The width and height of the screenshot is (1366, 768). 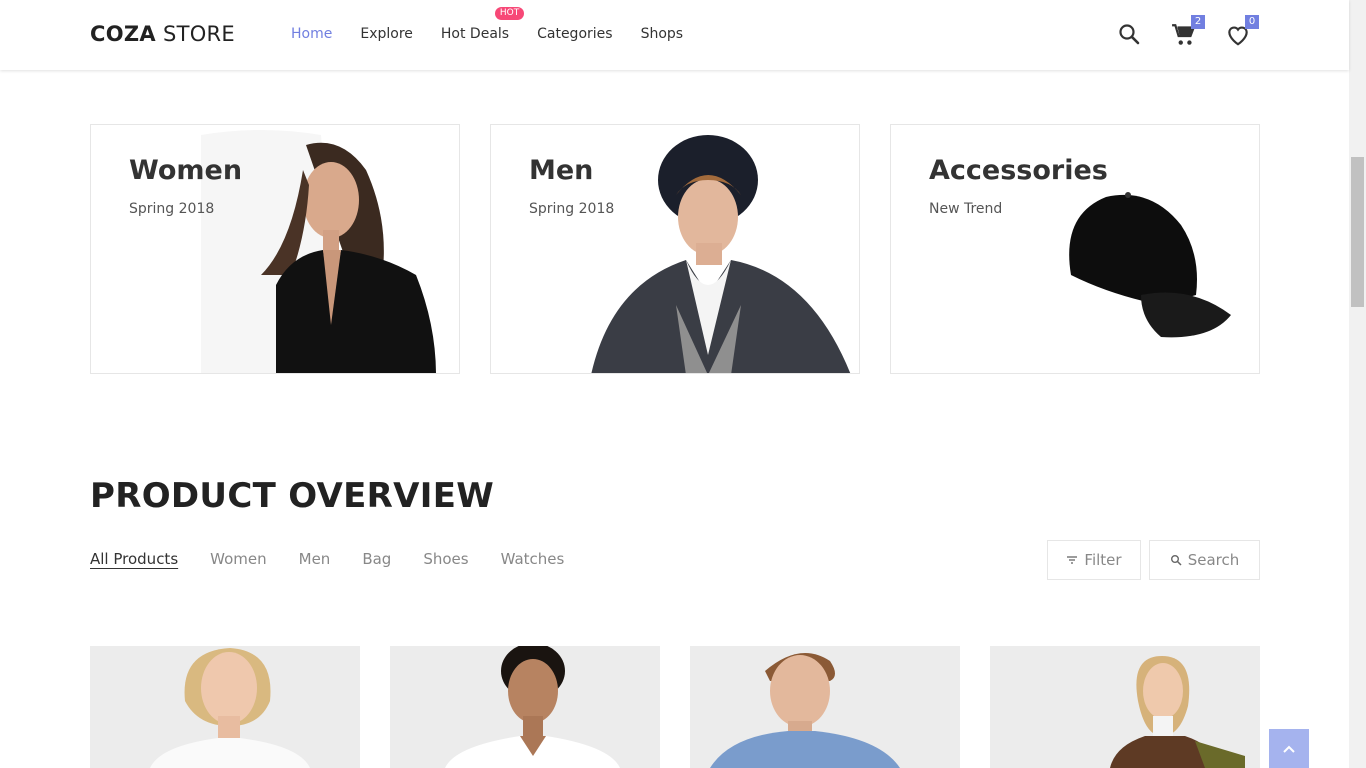 What do you see at coordinates (1357, 384) in the screenshot?
I see `scrollbar` at bounding box center [1357, 384].